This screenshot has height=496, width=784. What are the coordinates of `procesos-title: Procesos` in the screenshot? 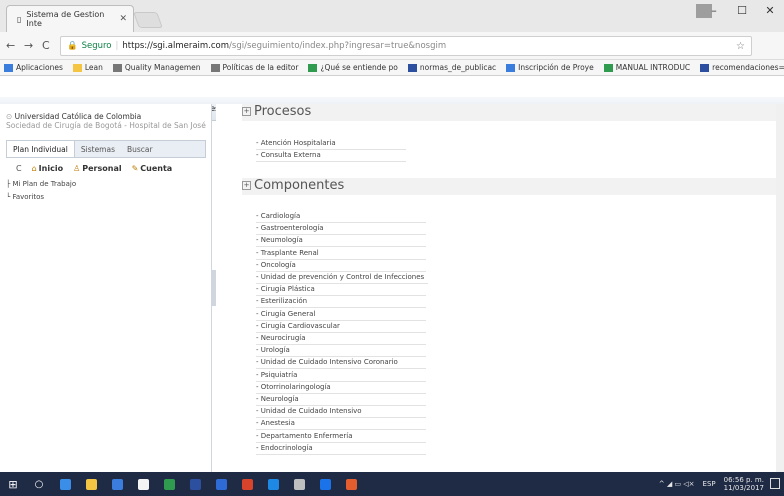 It's located at (283, 111).